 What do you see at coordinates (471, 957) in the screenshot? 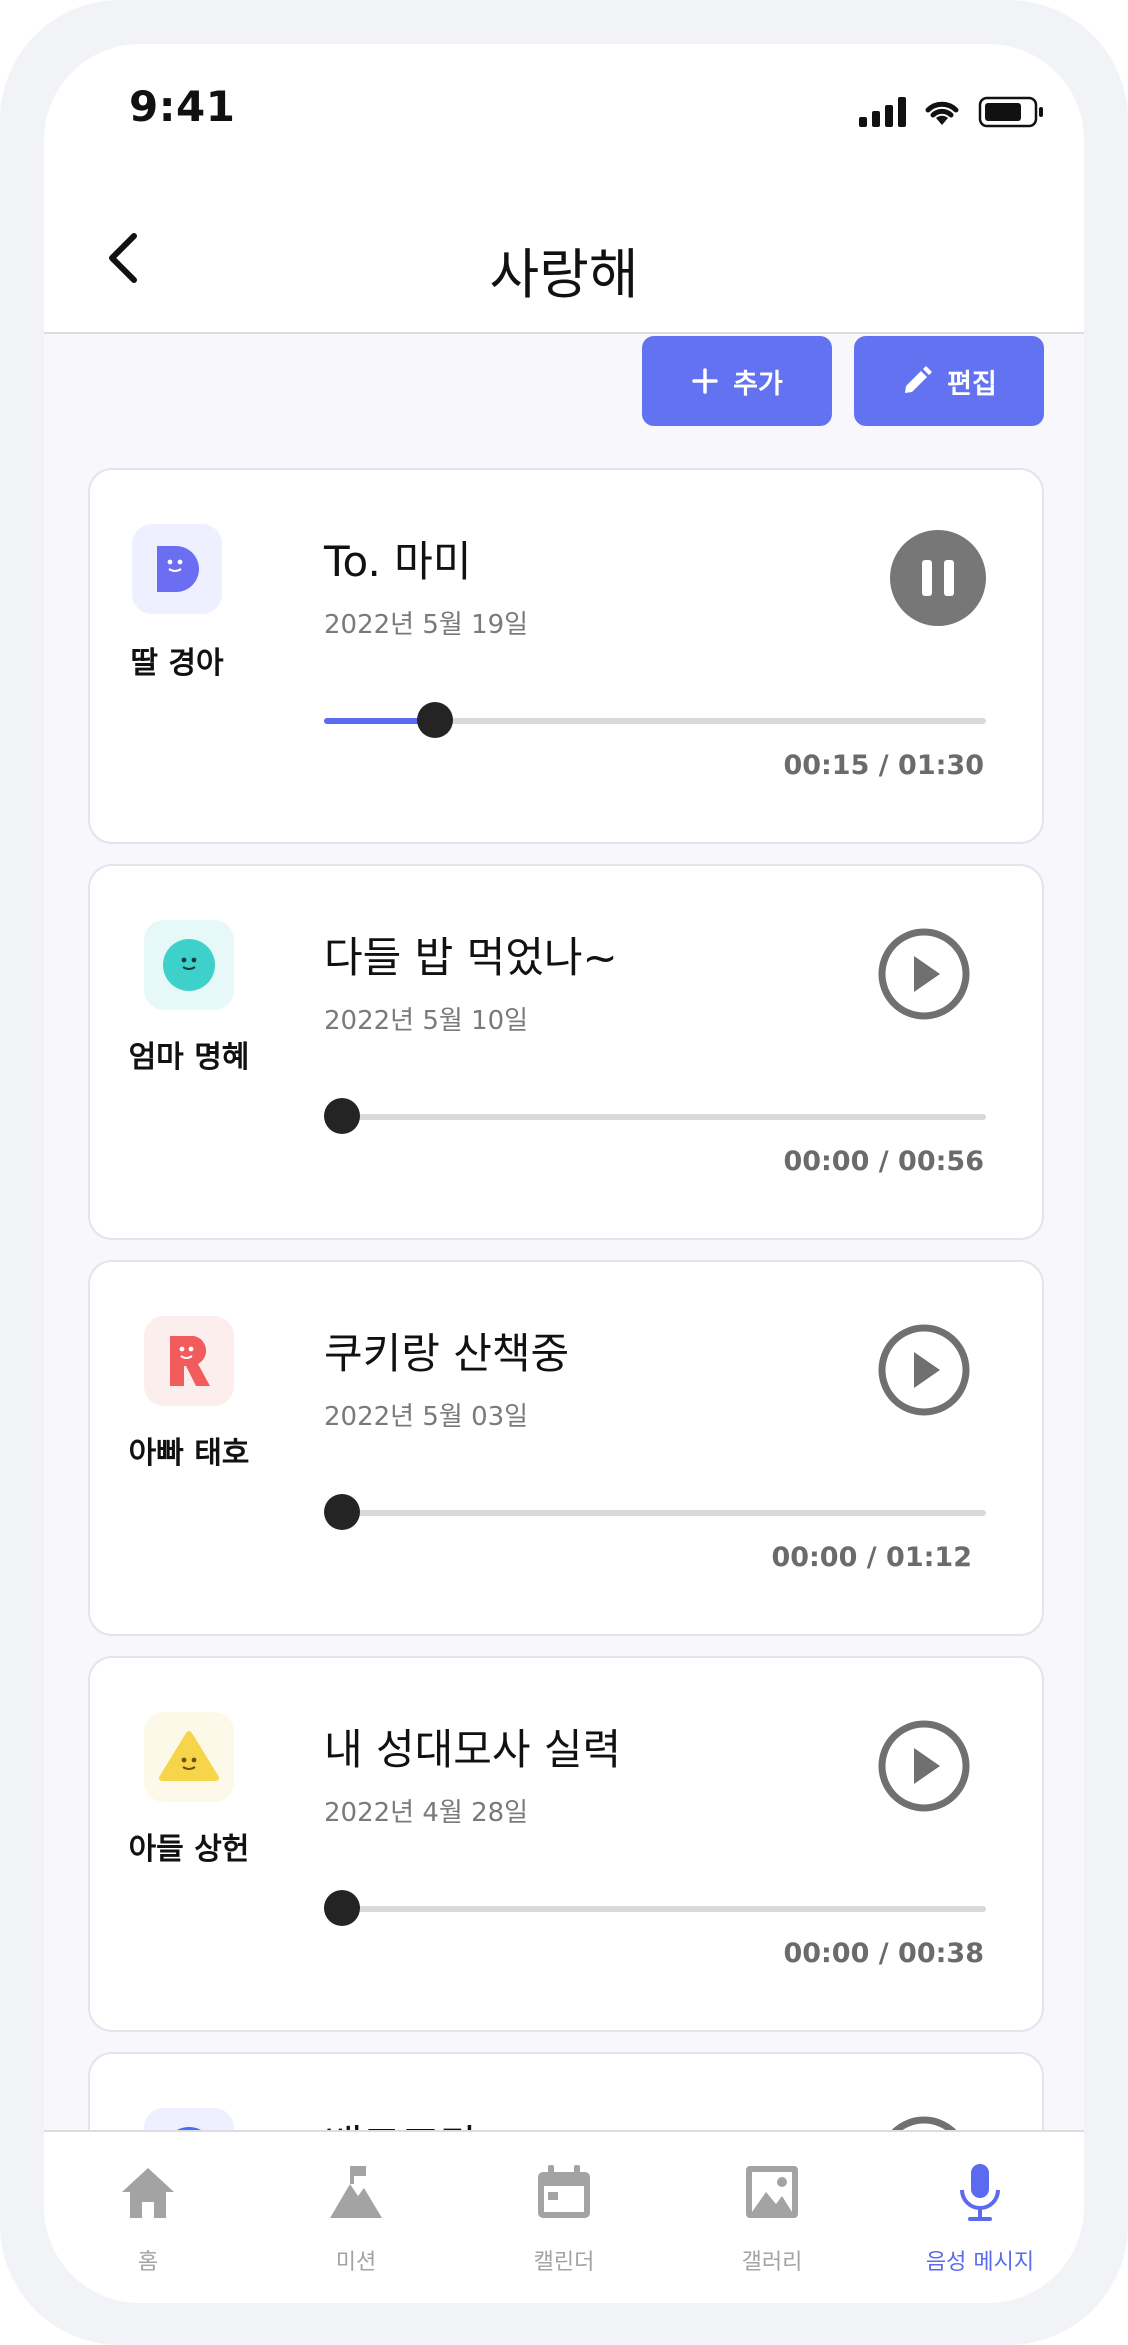
I see `message-title: 다들 밥 먹었나~` at bounding box center [471, 957].